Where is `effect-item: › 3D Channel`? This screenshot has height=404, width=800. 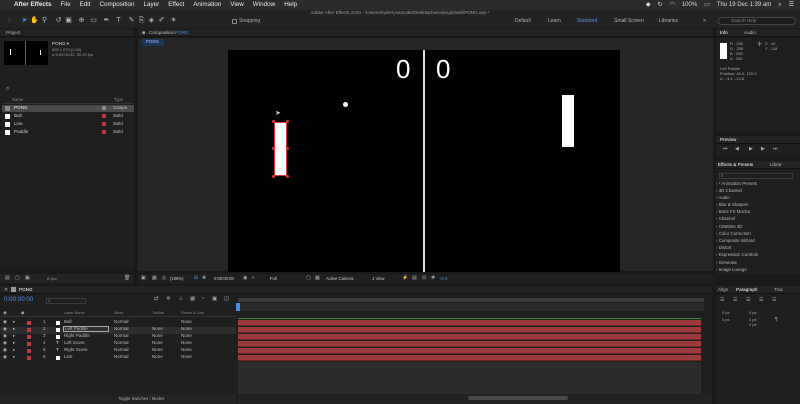 effect-item: › 3D Channel is located at coordinates (758, 190).